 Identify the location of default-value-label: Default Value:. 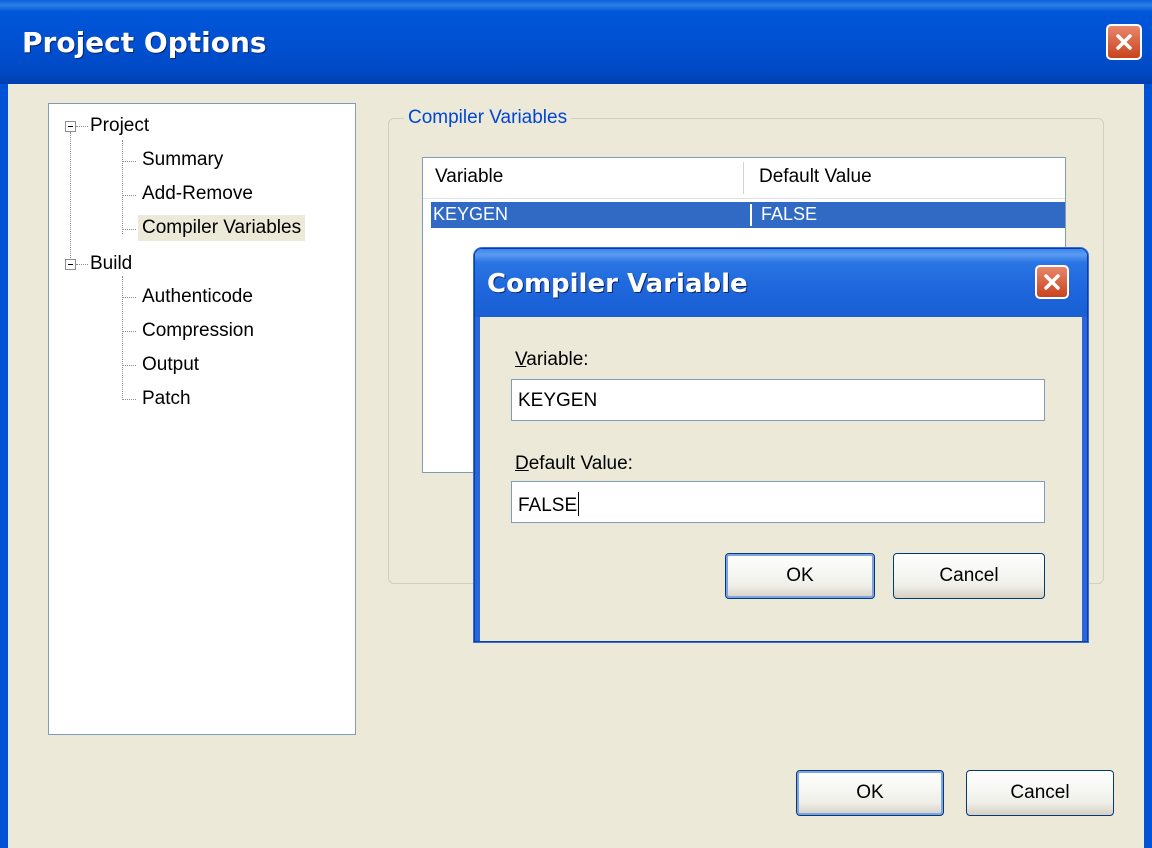
(574, 464).